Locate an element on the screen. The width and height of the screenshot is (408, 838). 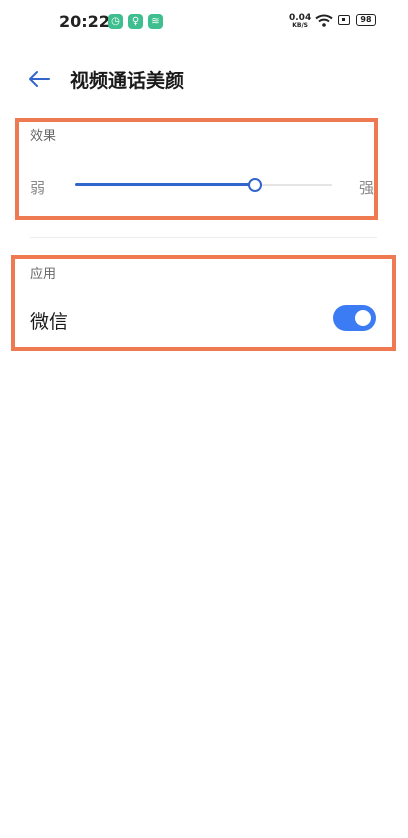
network-speed: 0.04 KB/S is located at coordinates (300, 22).